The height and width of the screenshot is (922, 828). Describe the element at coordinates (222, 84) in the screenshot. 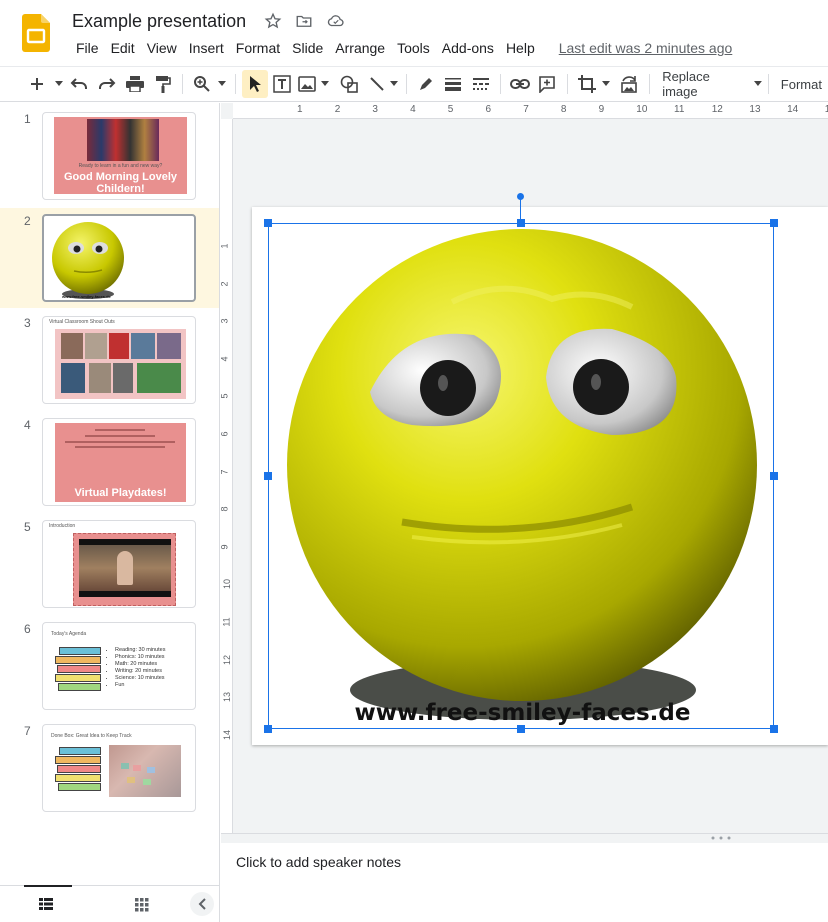

I see `zoom-dropdown` at that location.